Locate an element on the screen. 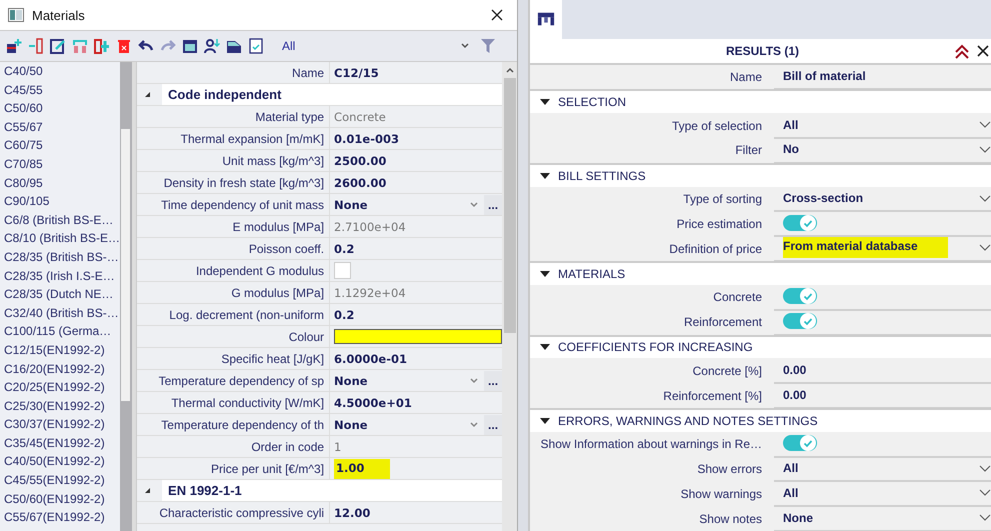 The height and width of the screenshot is (531, 991). add-icon is located at coordinates (14, 46).